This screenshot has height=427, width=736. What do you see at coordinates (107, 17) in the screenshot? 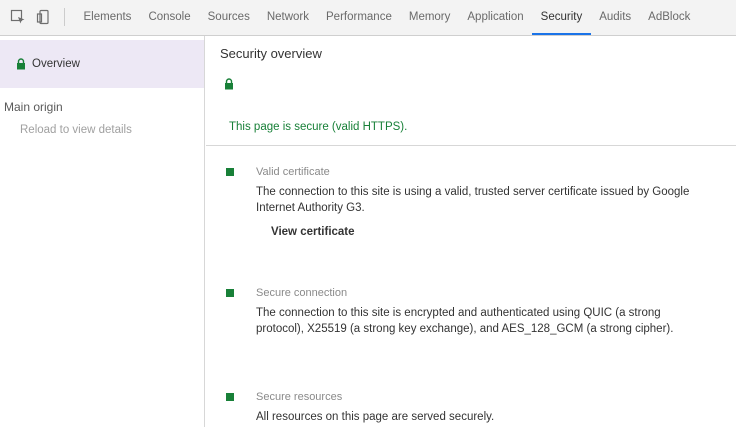
I see `tab-elements: Elements` at bounding box center [107, 17].